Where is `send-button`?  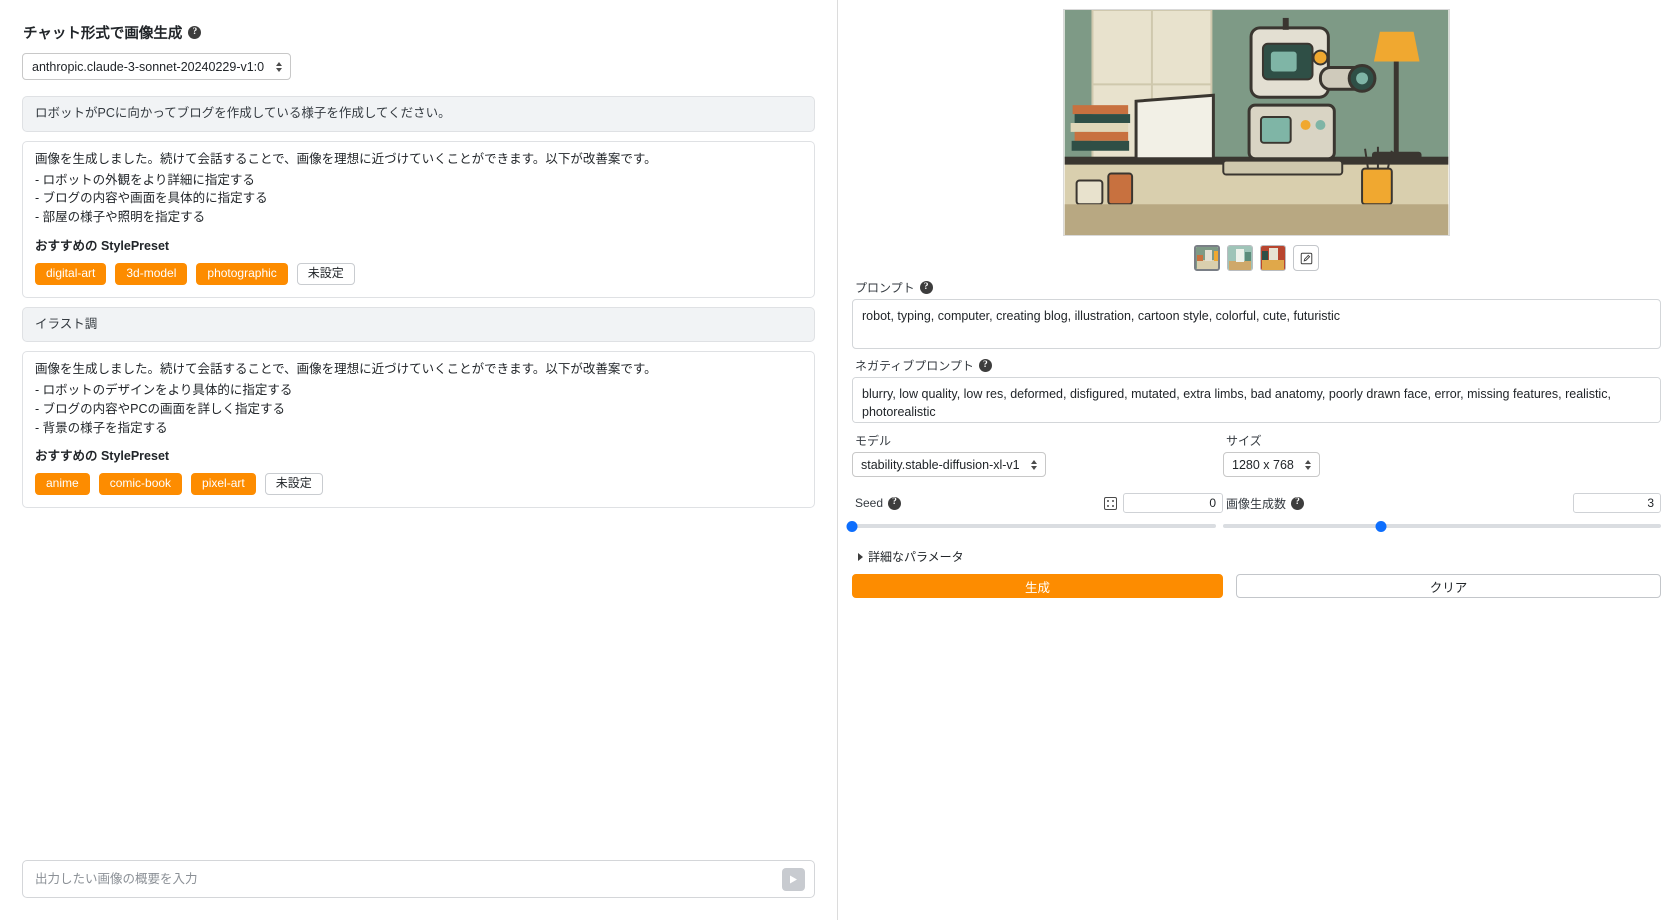
send-button is located at coordinates (793, 879).